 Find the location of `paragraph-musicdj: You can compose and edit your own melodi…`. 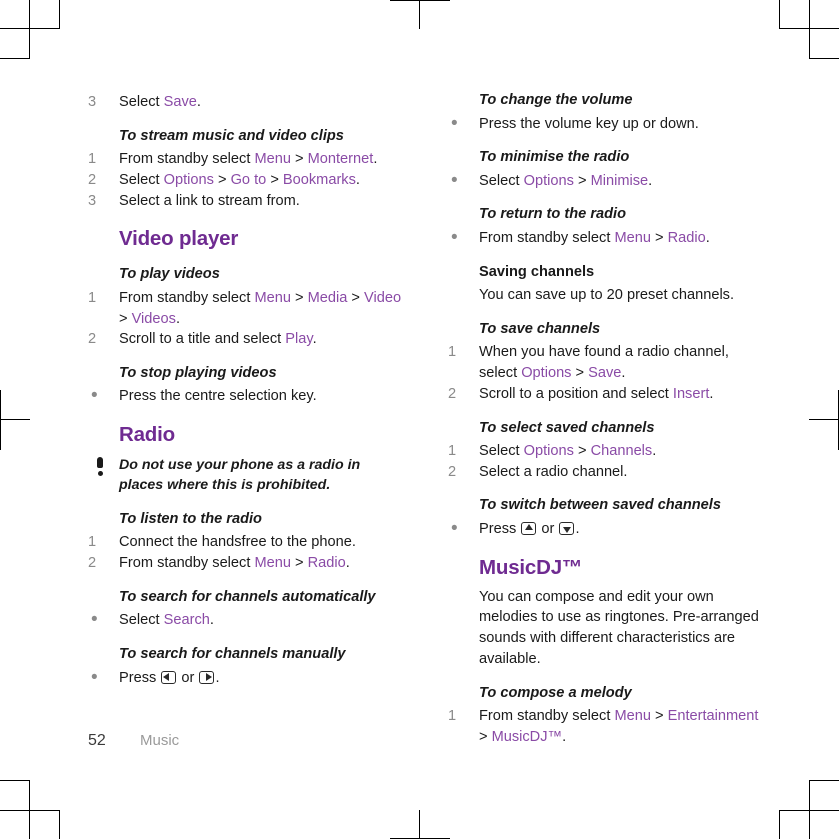

paragraph-musicdj: You can compose and edit your own melodi… is located at coordinates (619, 627).